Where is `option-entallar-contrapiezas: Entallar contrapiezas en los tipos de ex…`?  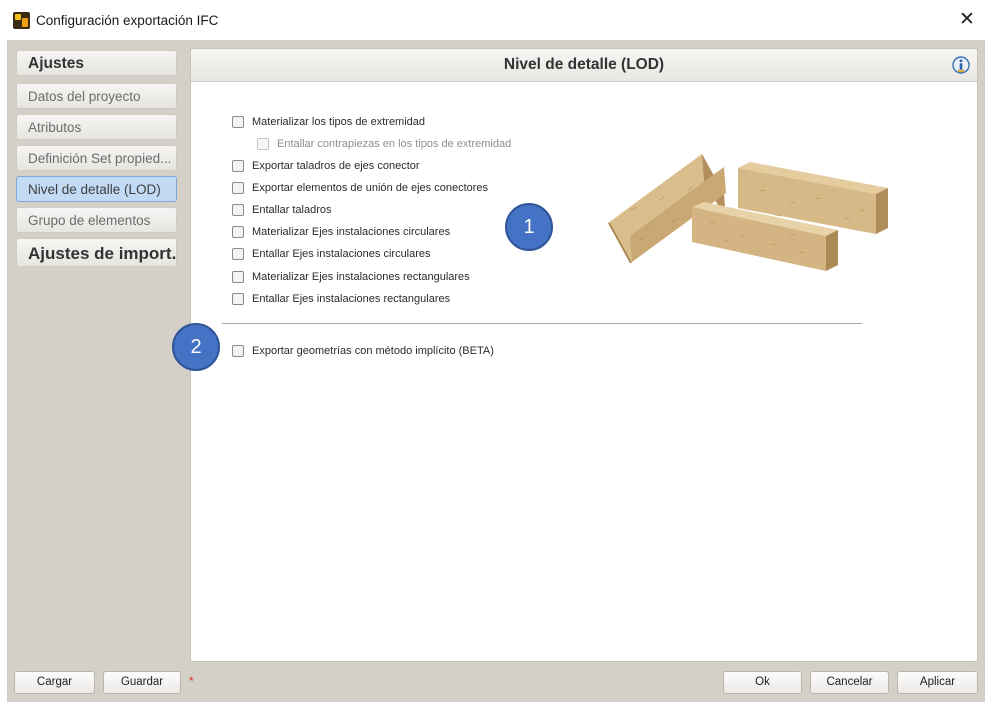 option-entallar-contrapiezas: Entallar contrapiezas en los tipos de ex… is located at coordinates (384, 144).